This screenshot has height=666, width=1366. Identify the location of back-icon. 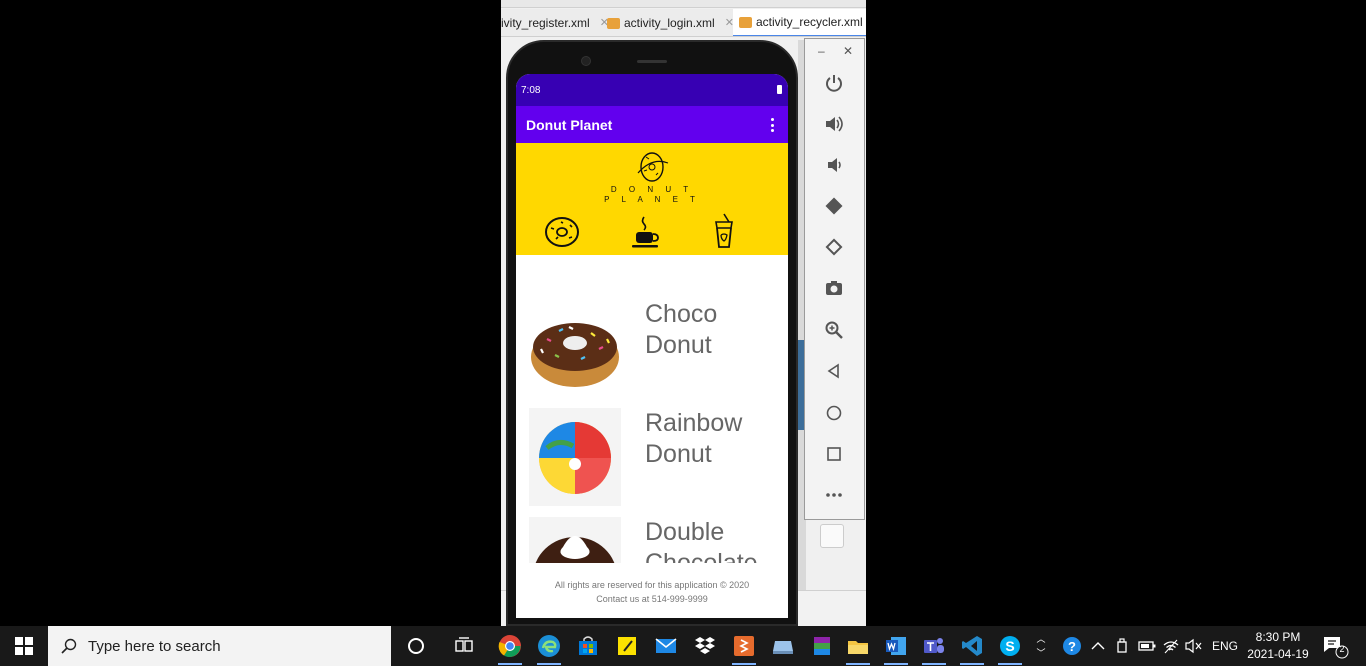
(834, 371).